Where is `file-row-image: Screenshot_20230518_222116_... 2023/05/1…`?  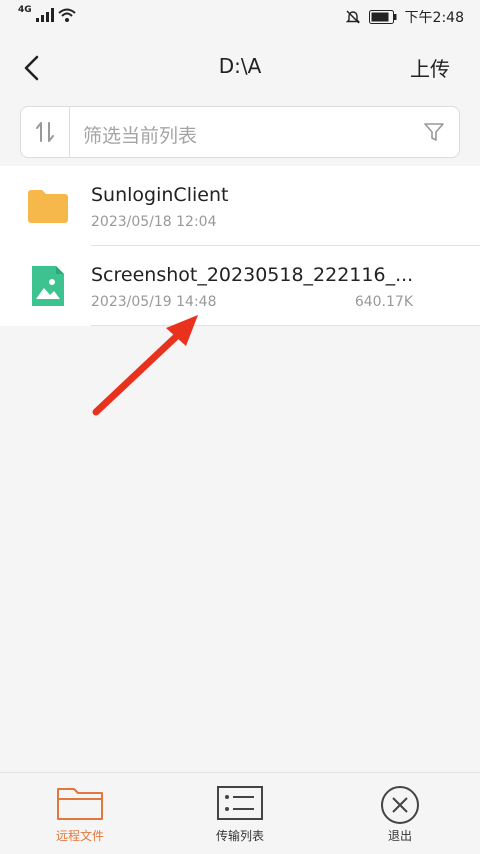
file-row-image: Screenshot_20230518_222116_... 2023/05/1… is located at coordinates (240, 286).